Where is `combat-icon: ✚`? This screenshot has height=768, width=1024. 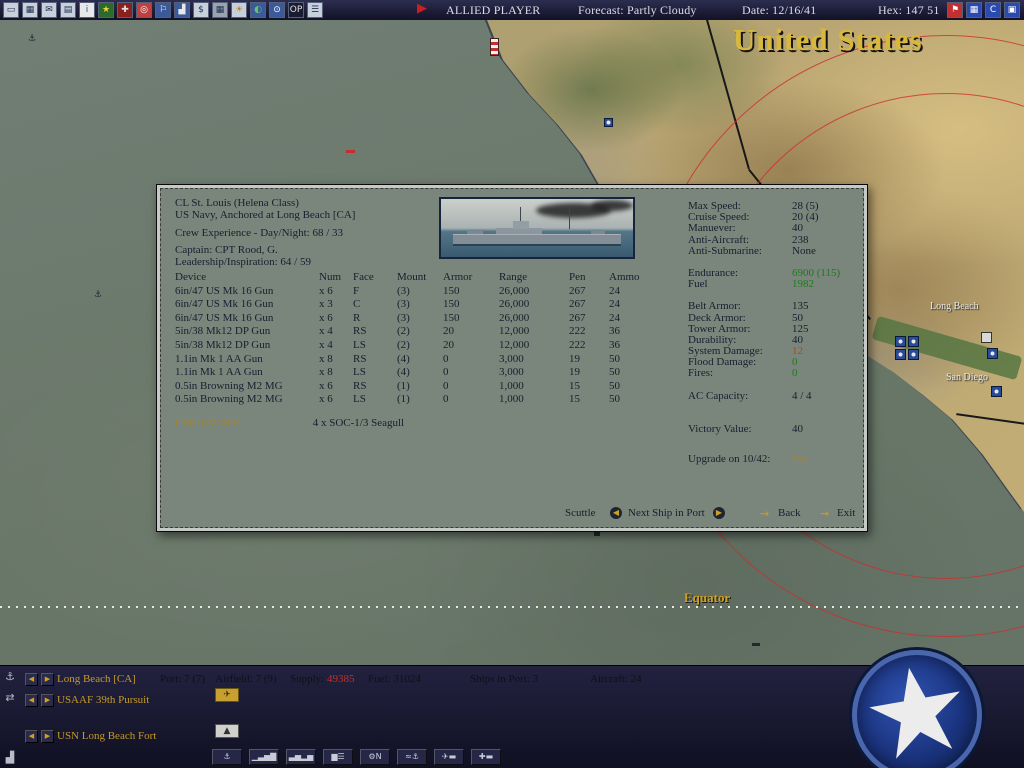 combat-icon: ✚ is located at coordinates (125, 10).